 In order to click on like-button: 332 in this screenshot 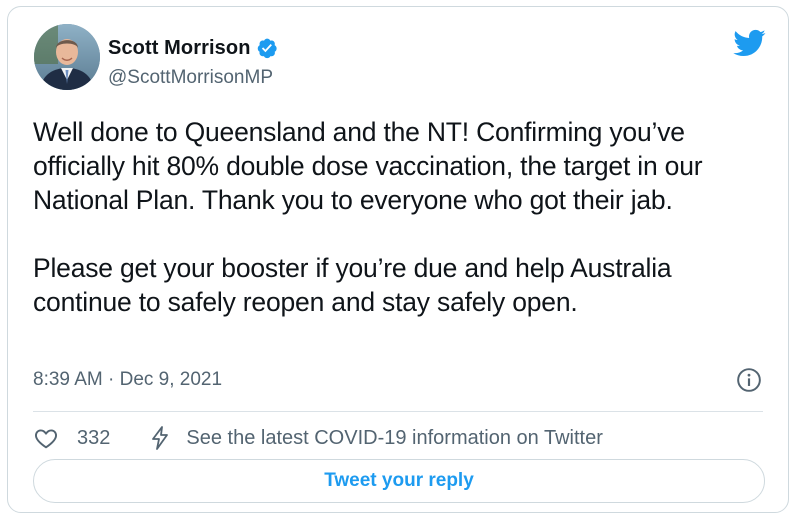, I will do `click(71, 438)`.